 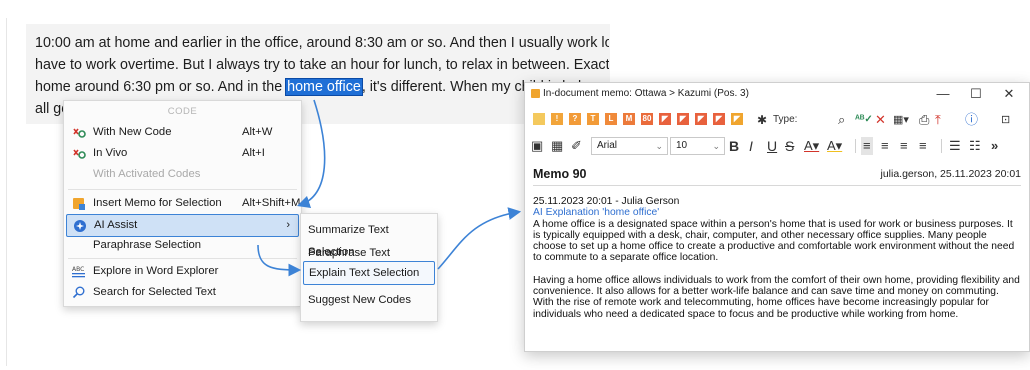 I want to click on arrow-ai-assist-to-explain, so click(x=279, y=260).